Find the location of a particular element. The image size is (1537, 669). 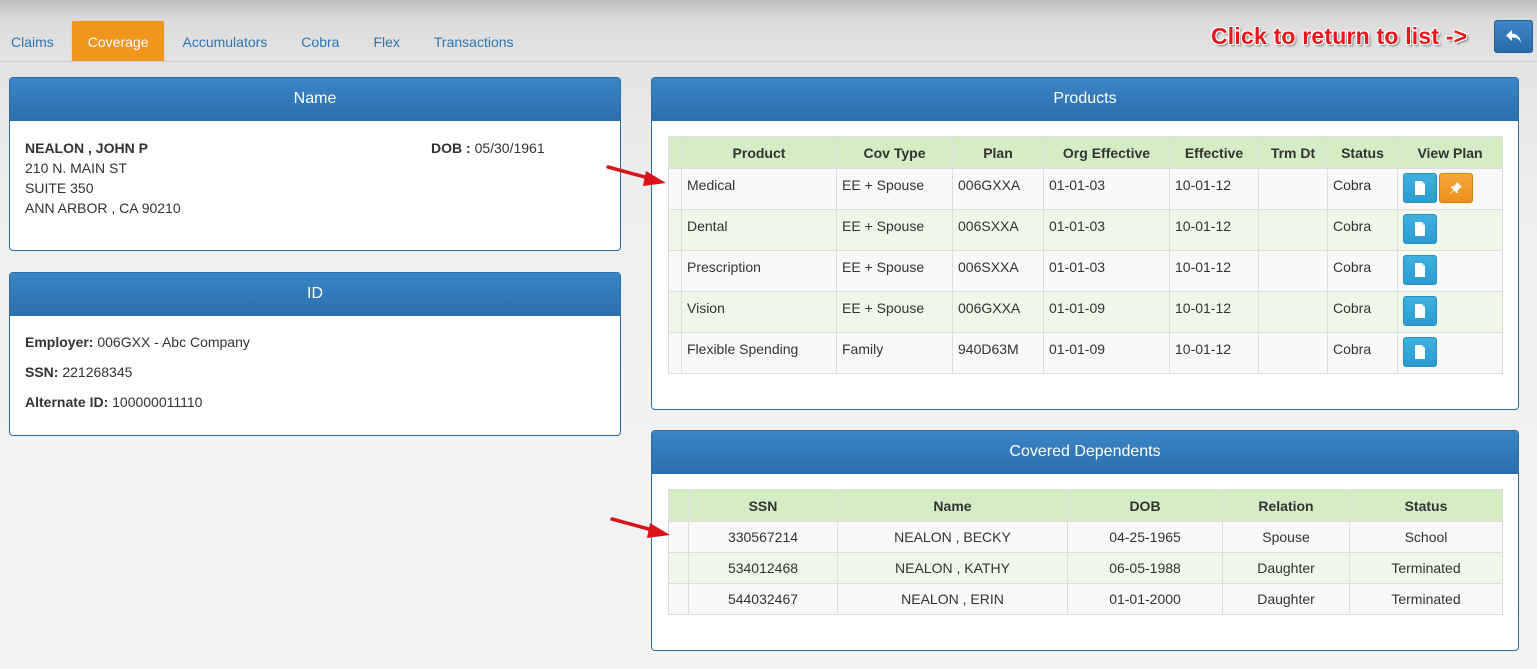

cell-product: Prescription is located at coordinates (759, 271).